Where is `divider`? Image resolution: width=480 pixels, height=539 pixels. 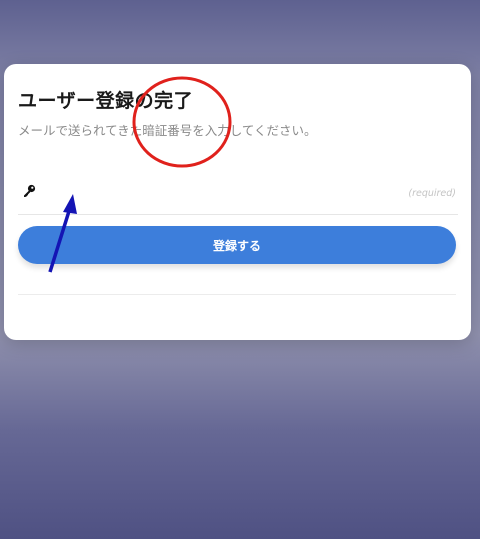 divider is located at coordinates (237, 294).